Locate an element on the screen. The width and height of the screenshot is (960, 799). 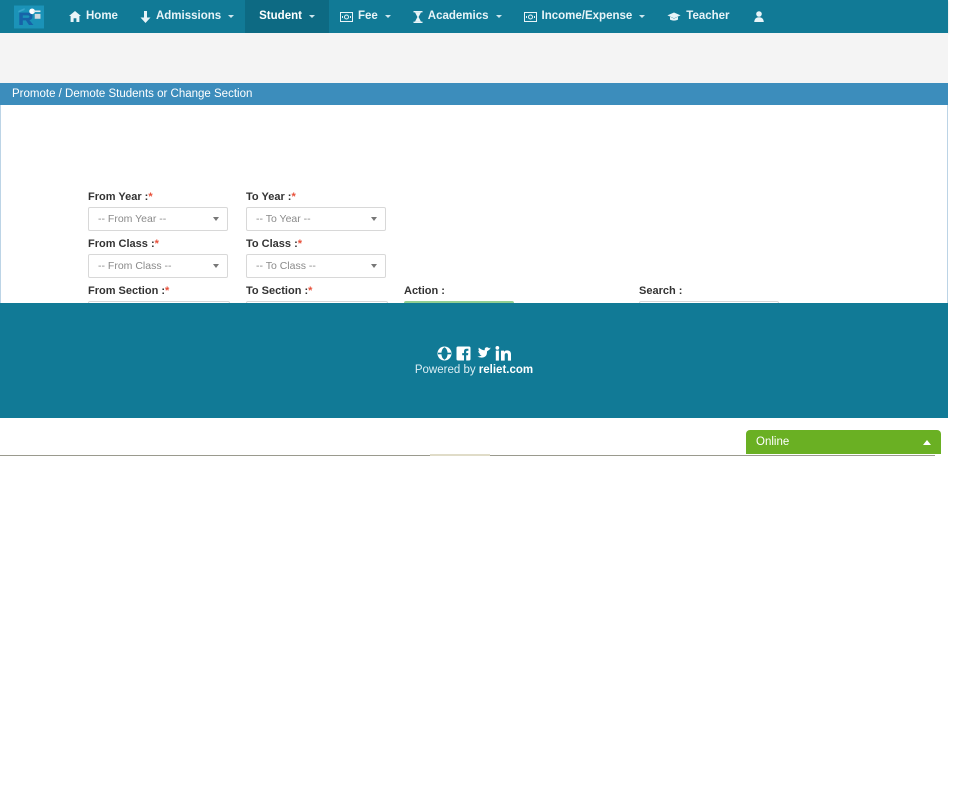
brand-logo-link is located at coordinates (29, 16).